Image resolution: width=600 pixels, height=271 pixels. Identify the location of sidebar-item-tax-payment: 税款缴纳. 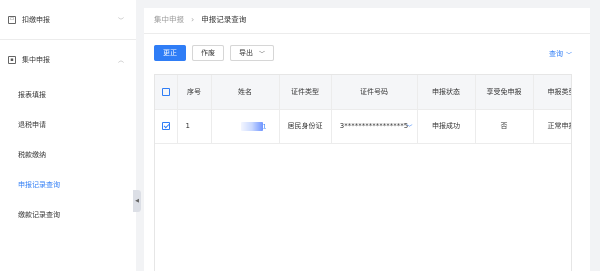
(68, 155).